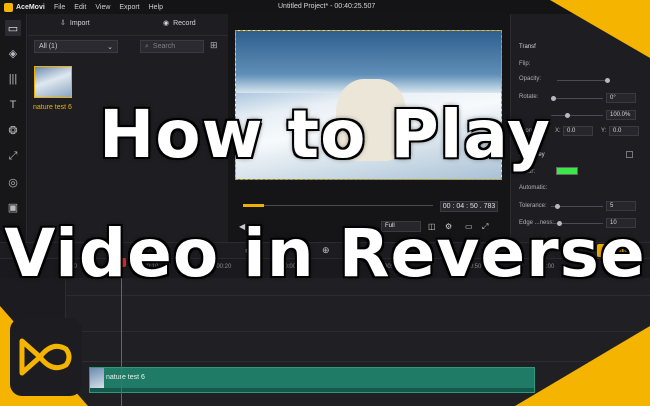 The image size is (650, 406). Describe the element at coordinates (533, 188) in the screenshot. I see `automatic-label: Automatic:` at that location.